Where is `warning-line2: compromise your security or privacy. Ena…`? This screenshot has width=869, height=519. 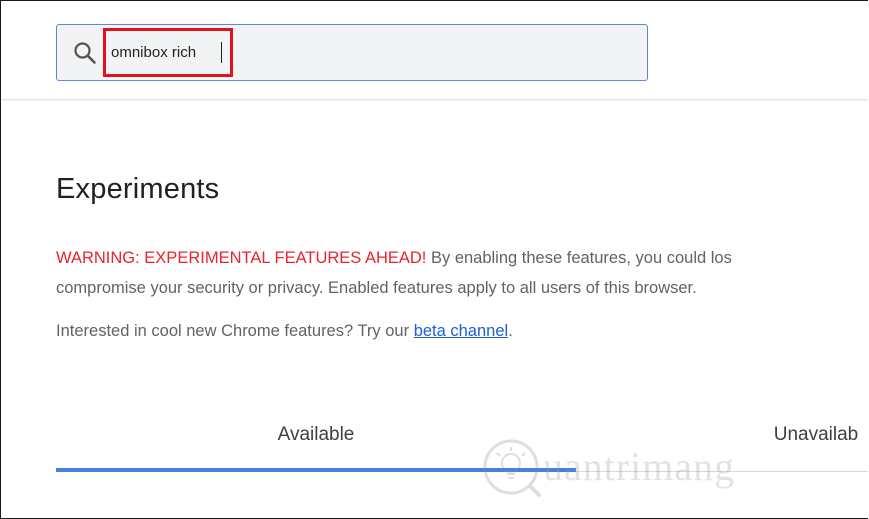
warning-line2: compromise your security or privacy. Ena… is located at coordinates (376, 288).